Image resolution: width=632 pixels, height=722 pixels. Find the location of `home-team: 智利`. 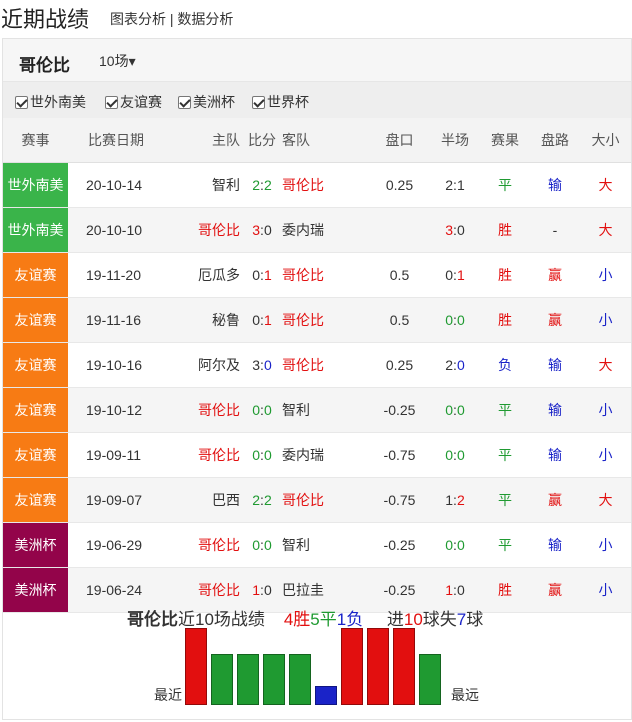

home-team: 智利 is located at coordinates (205, 185).